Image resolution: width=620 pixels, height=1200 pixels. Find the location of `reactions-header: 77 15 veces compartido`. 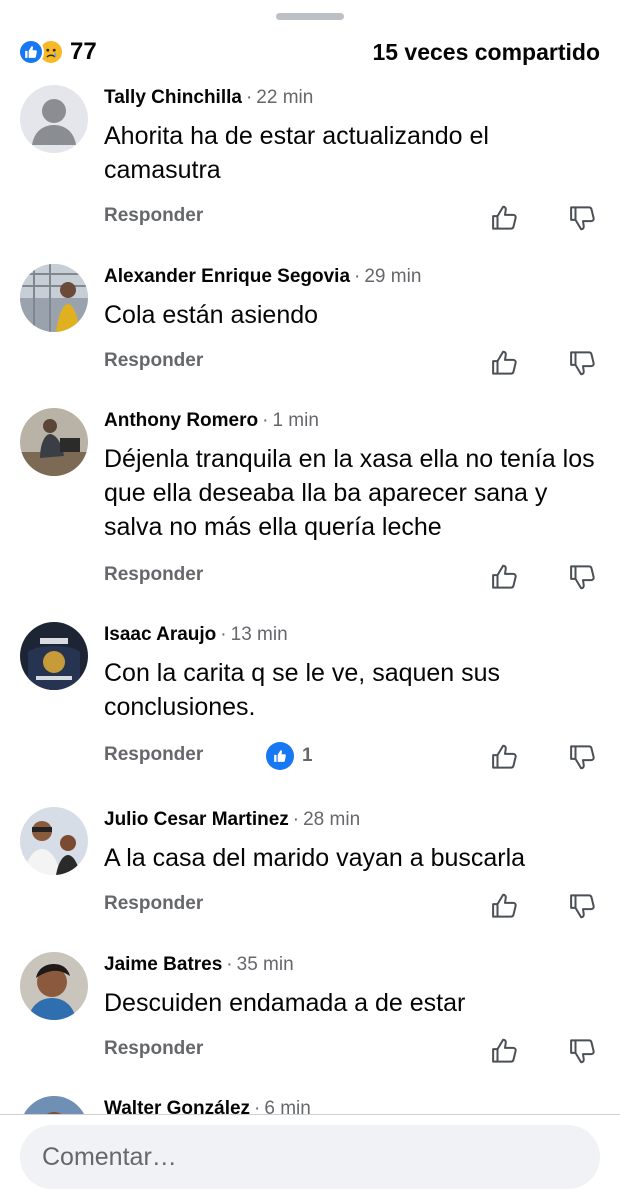

reactions-header: 77 15 veces compartido is located at coordinates (309, 52).